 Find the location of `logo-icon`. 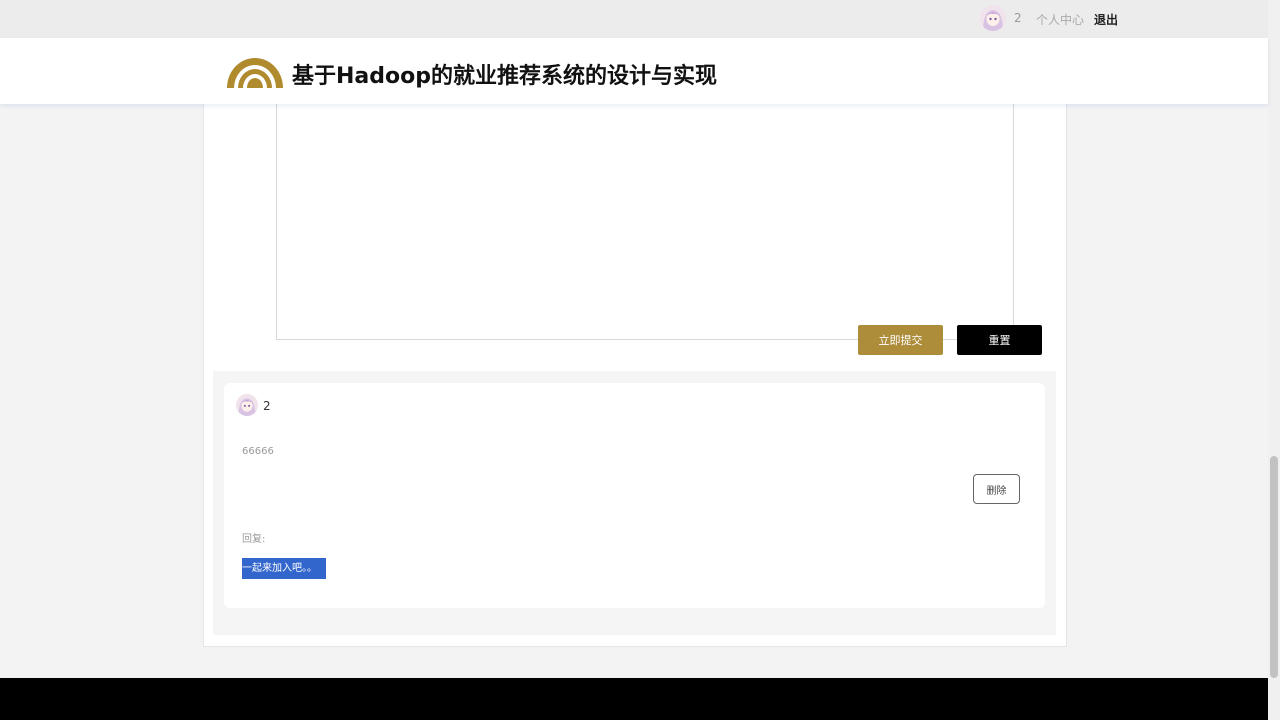

logo-icon is located at coordinates (255, 73).